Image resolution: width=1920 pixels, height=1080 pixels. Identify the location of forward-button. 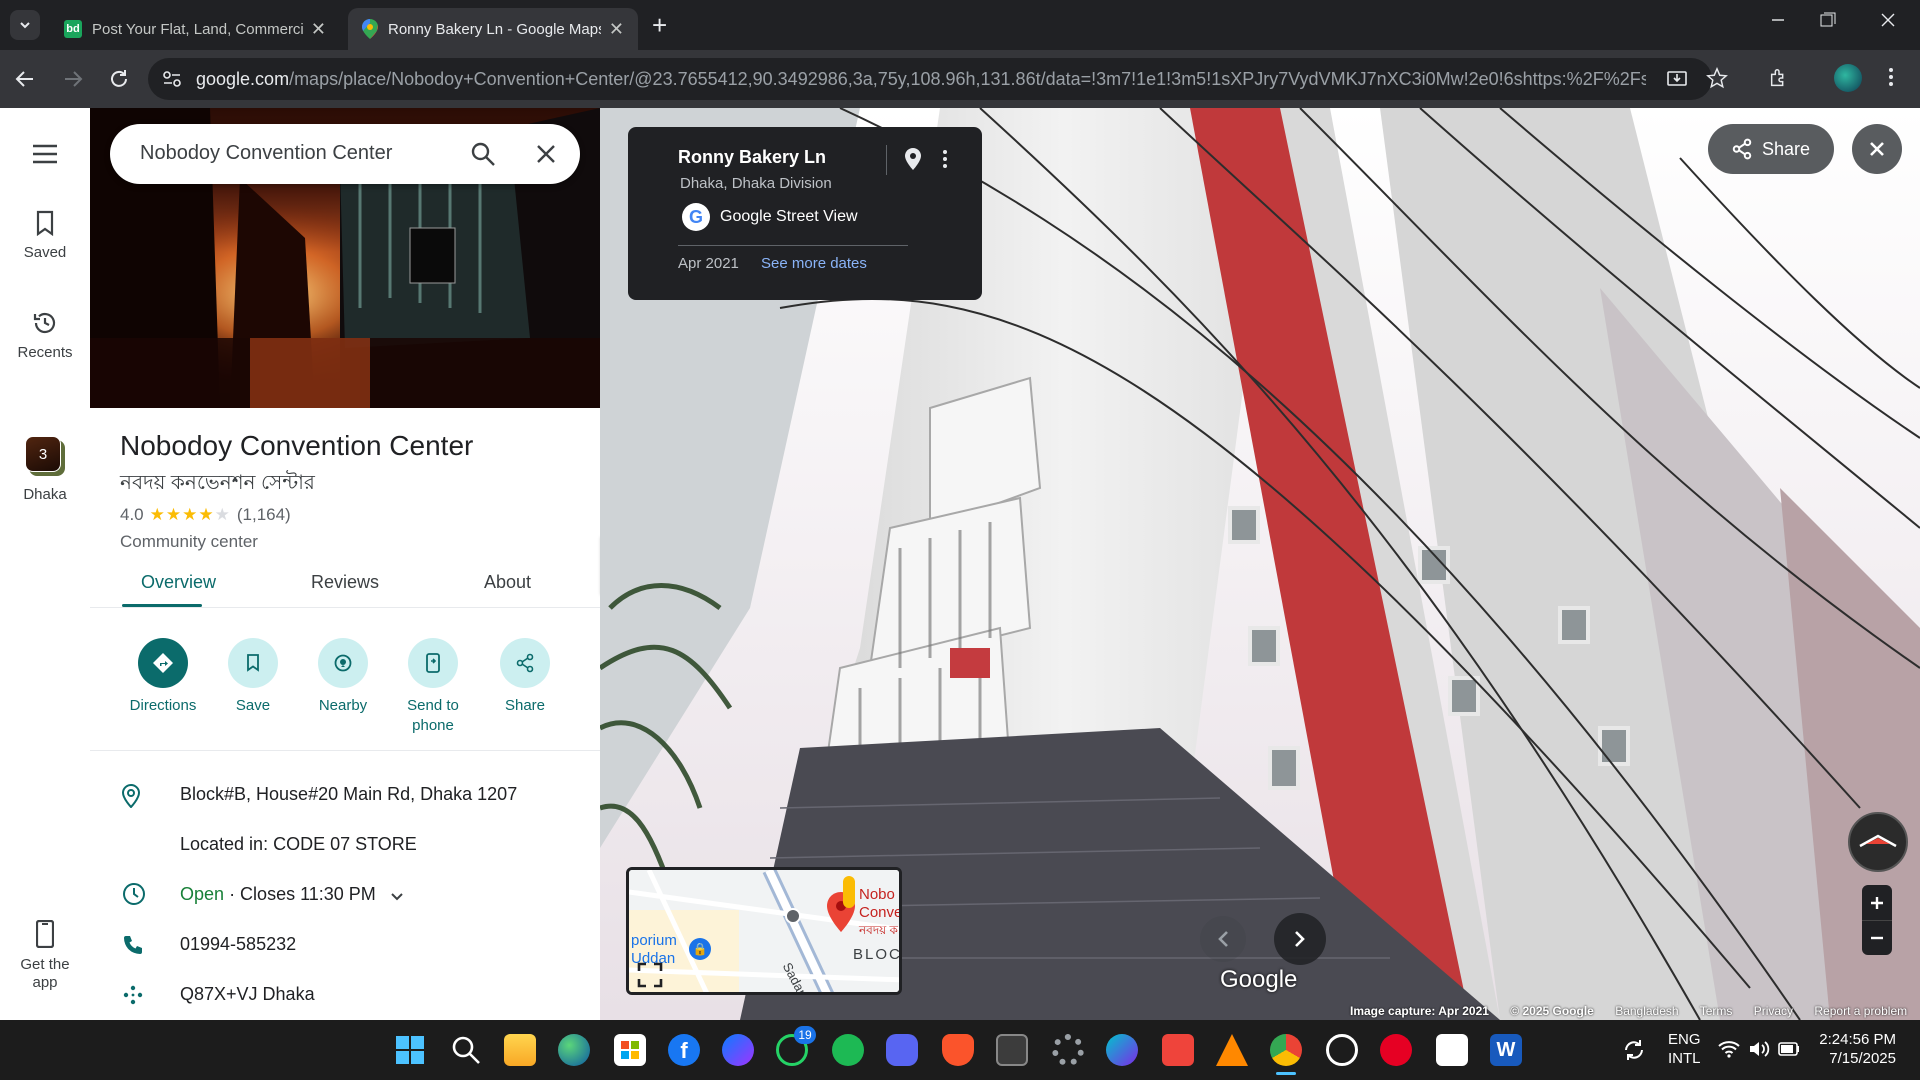
(73, 79).